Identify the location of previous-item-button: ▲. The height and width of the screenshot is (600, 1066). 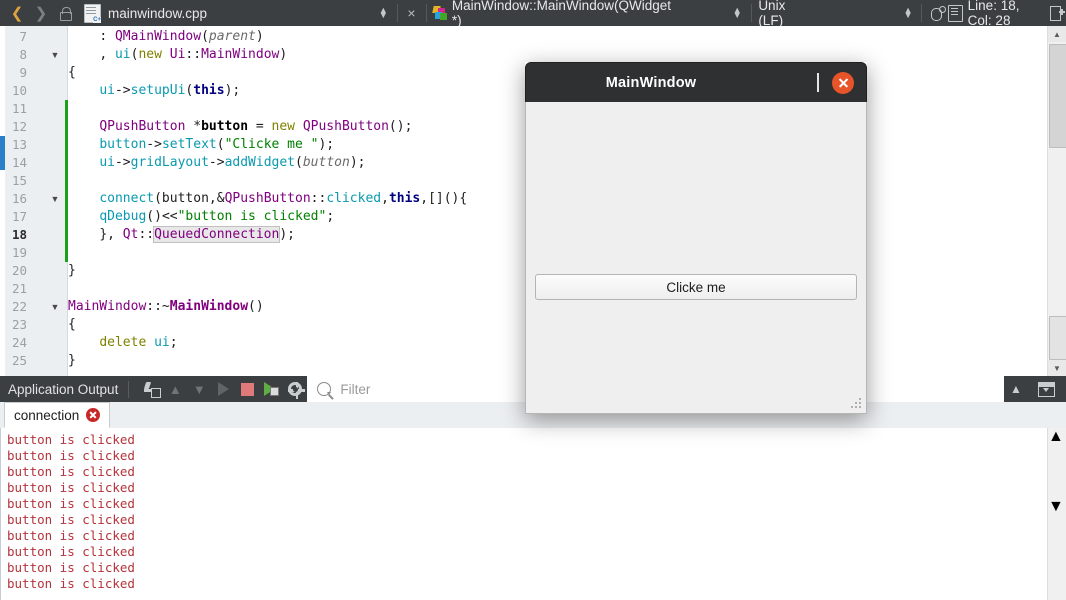
(175, 389).